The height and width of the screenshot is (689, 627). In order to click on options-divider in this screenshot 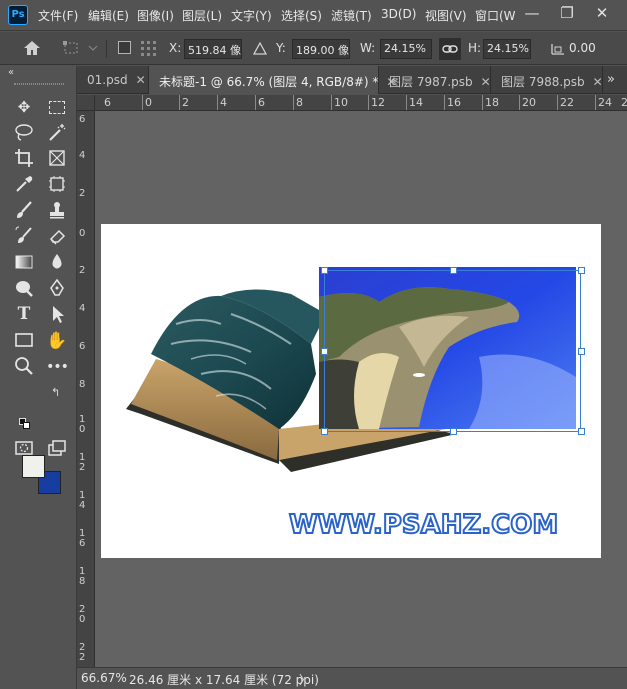, I will do `click(106, 49)`.